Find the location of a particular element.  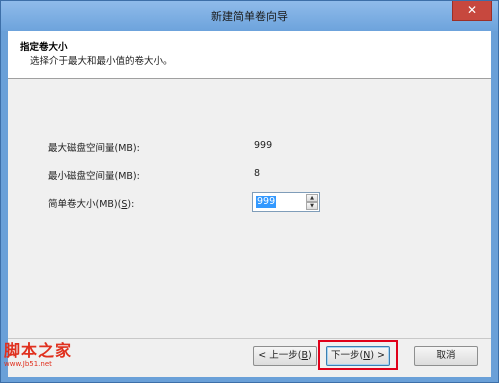

chevron-down-icon: ▼ is located at coordinates (312, 206).